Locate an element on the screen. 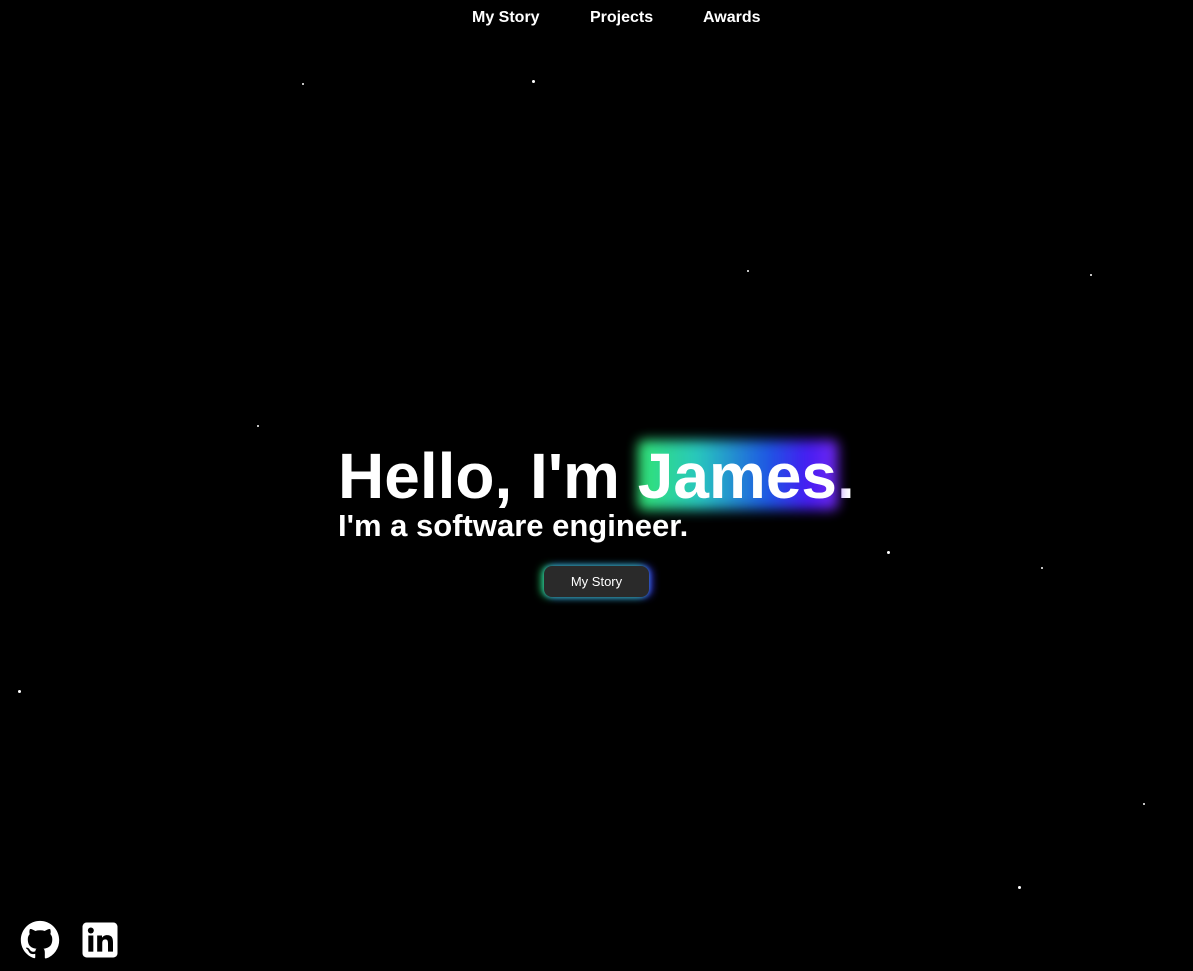 The image size is (1193, 971). nav-link-my-story: My Story is located at coordinates (506, 18).